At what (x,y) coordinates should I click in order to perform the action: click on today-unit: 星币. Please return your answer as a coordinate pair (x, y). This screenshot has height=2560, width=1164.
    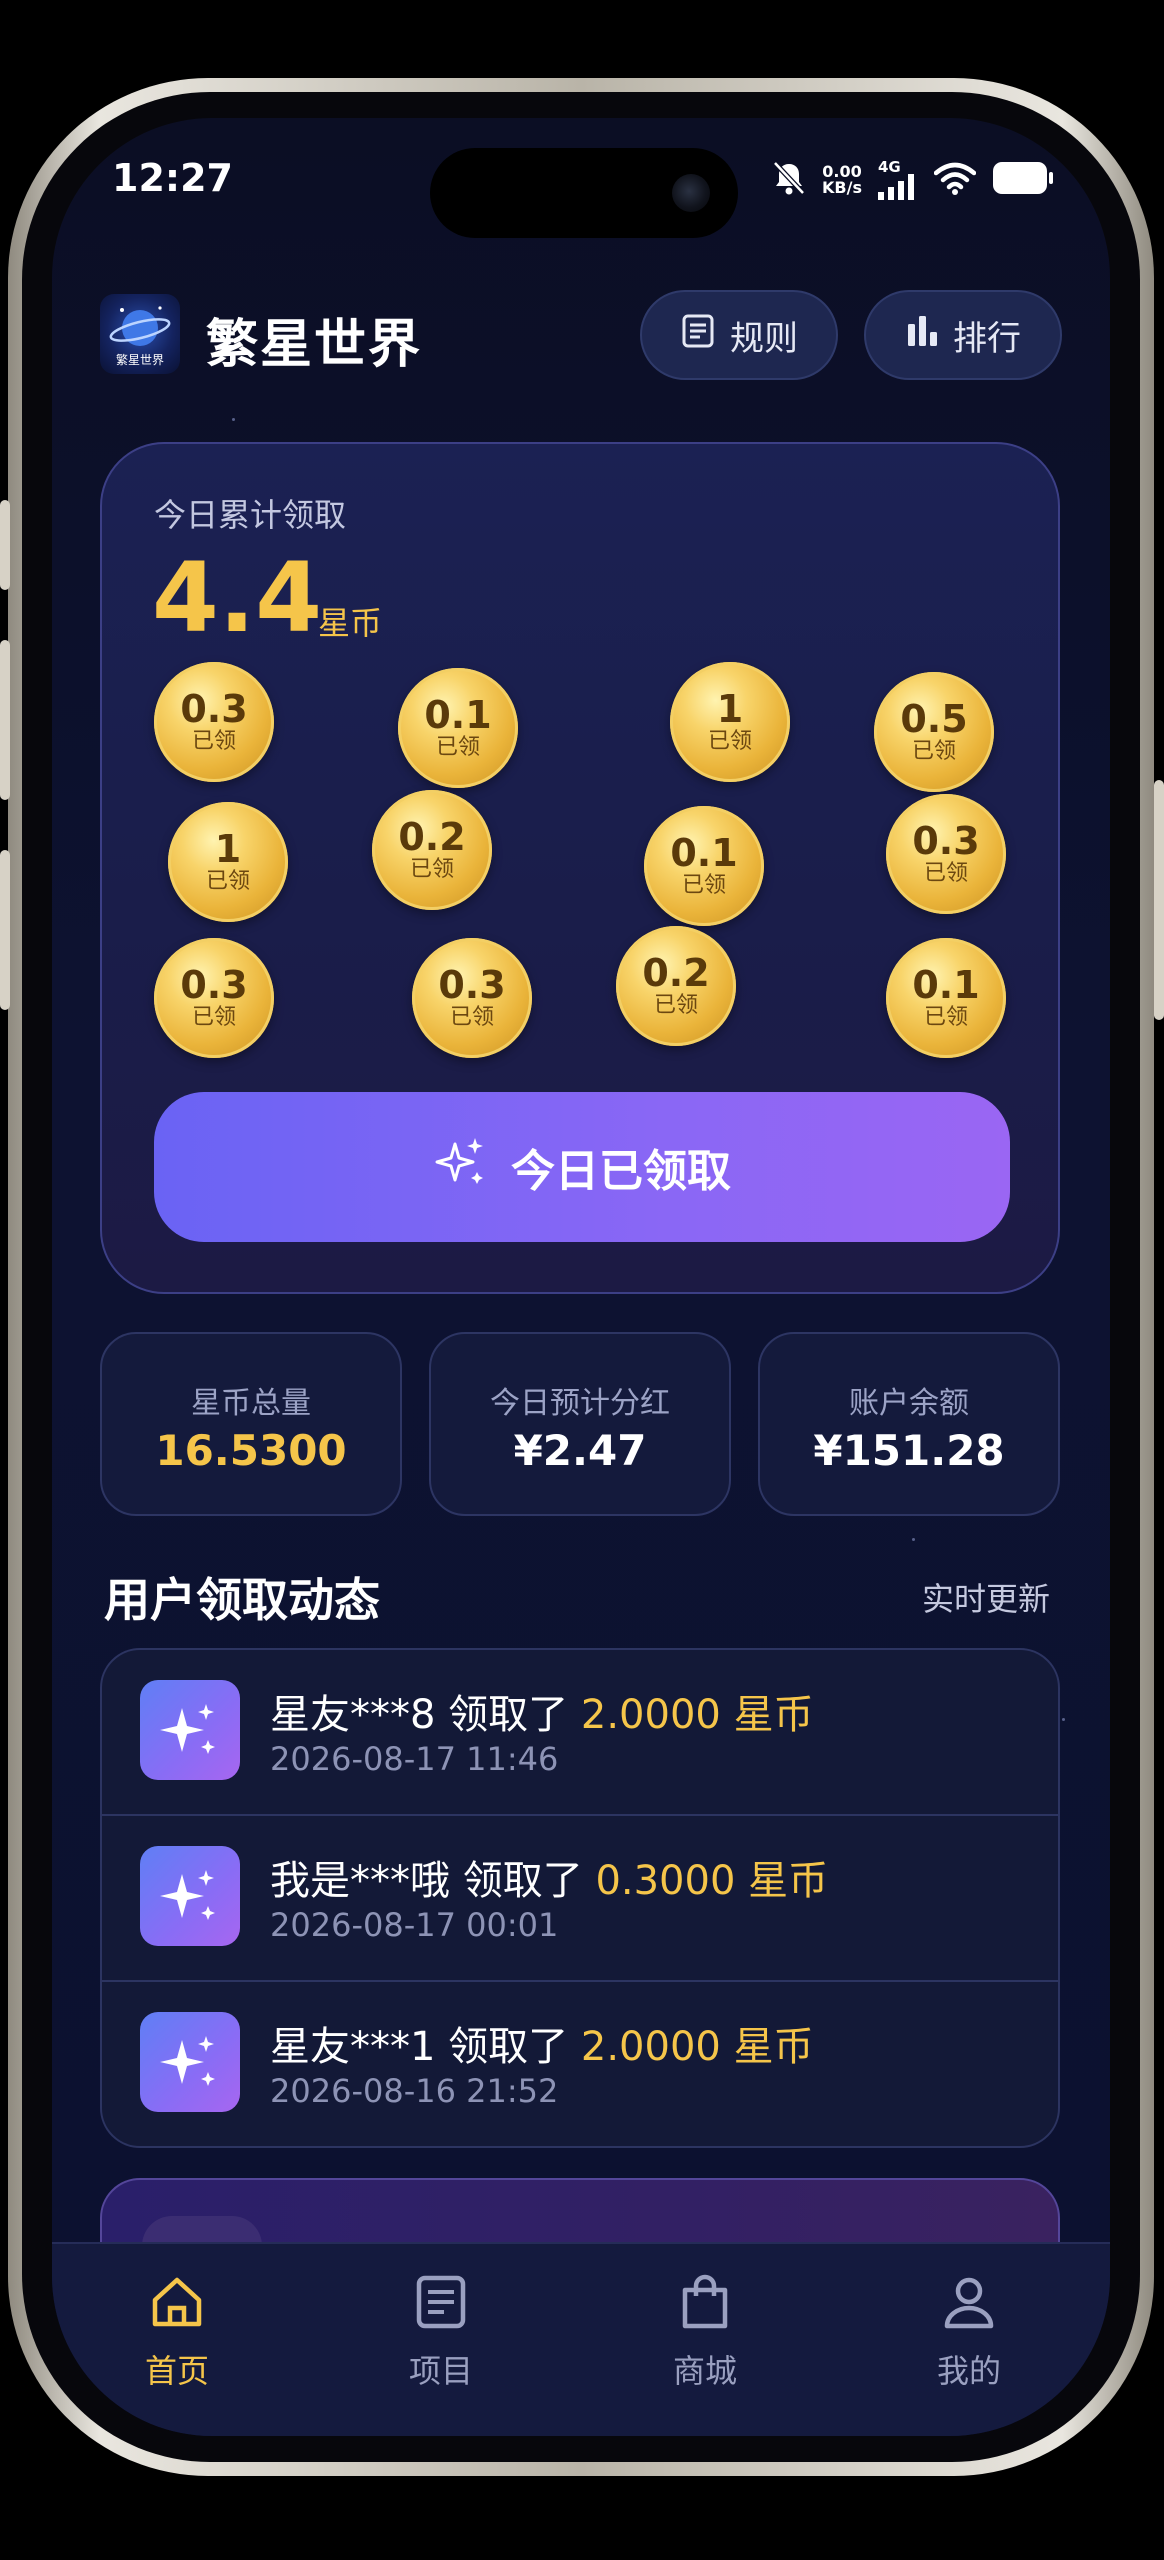
    Looking at the image, I should click on (350, 623).